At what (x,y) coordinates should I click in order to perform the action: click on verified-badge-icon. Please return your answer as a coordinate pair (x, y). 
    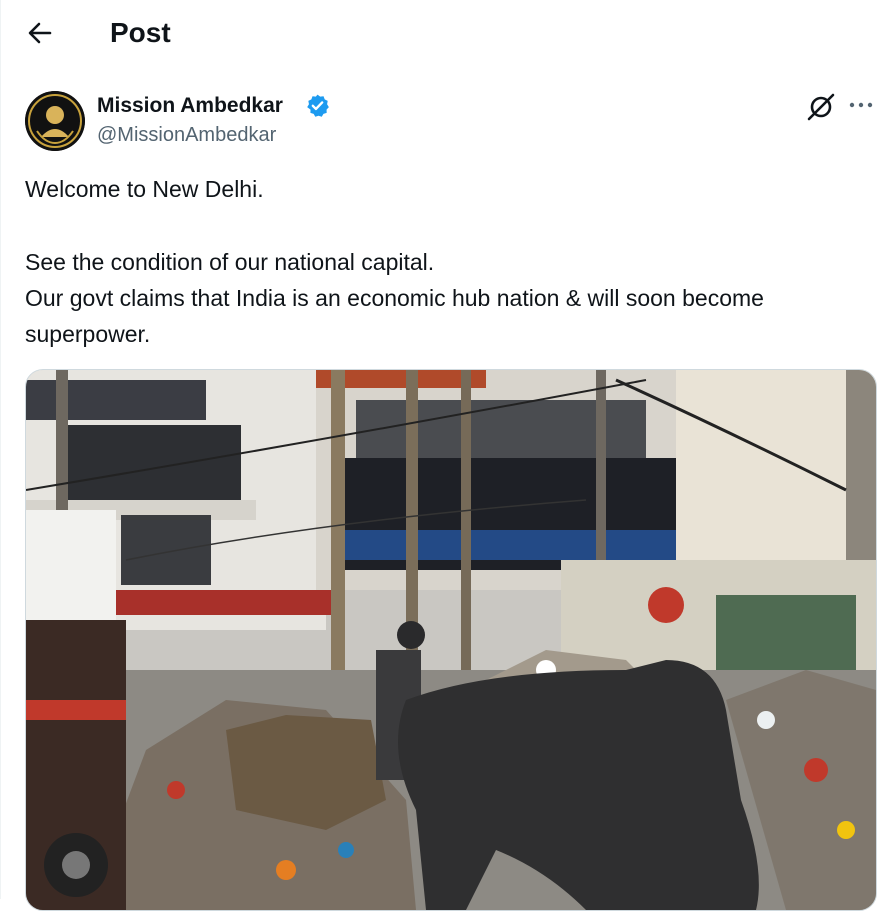
    Looking at the image, I should click on (317, 105).